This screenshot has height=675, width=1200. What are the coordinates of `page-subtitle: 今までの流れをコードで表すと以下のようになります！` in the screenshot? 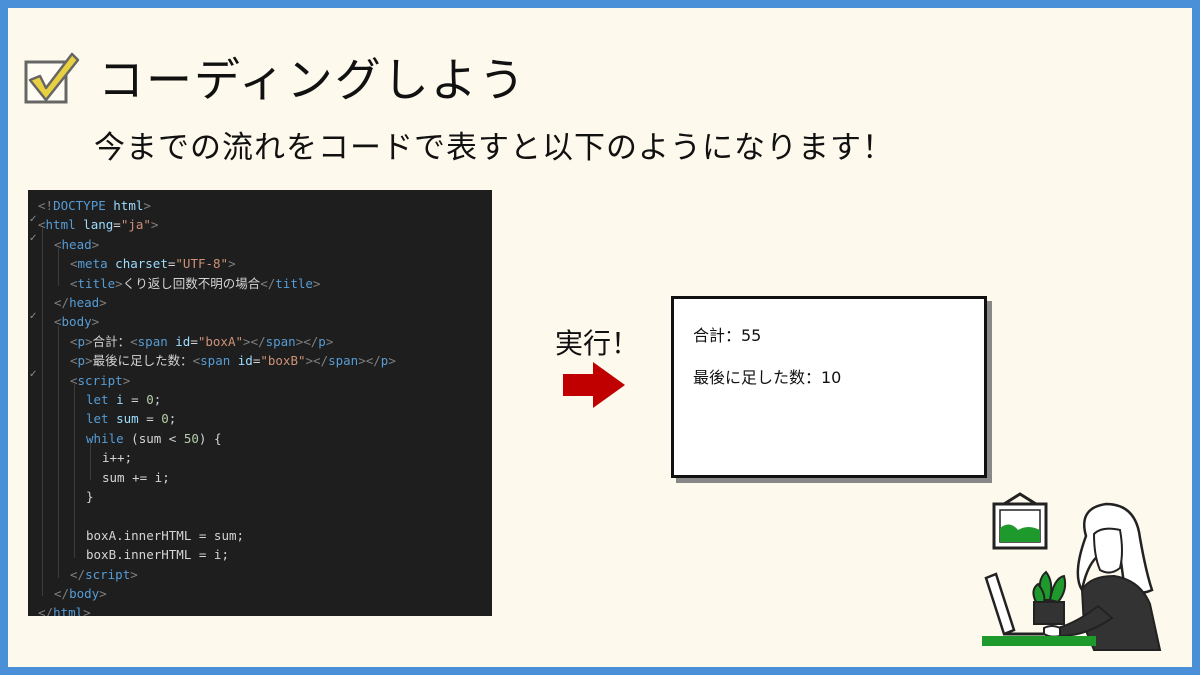 It's located at (494, 148).